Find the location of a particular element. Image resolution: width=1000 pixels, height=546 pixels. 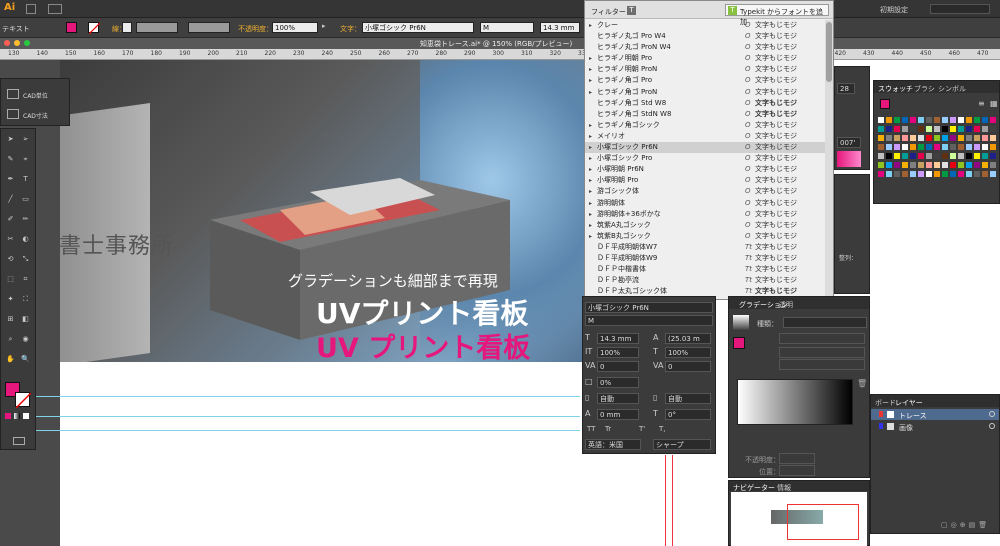

cad-dimension-icon is located at coordinates (13, 114).